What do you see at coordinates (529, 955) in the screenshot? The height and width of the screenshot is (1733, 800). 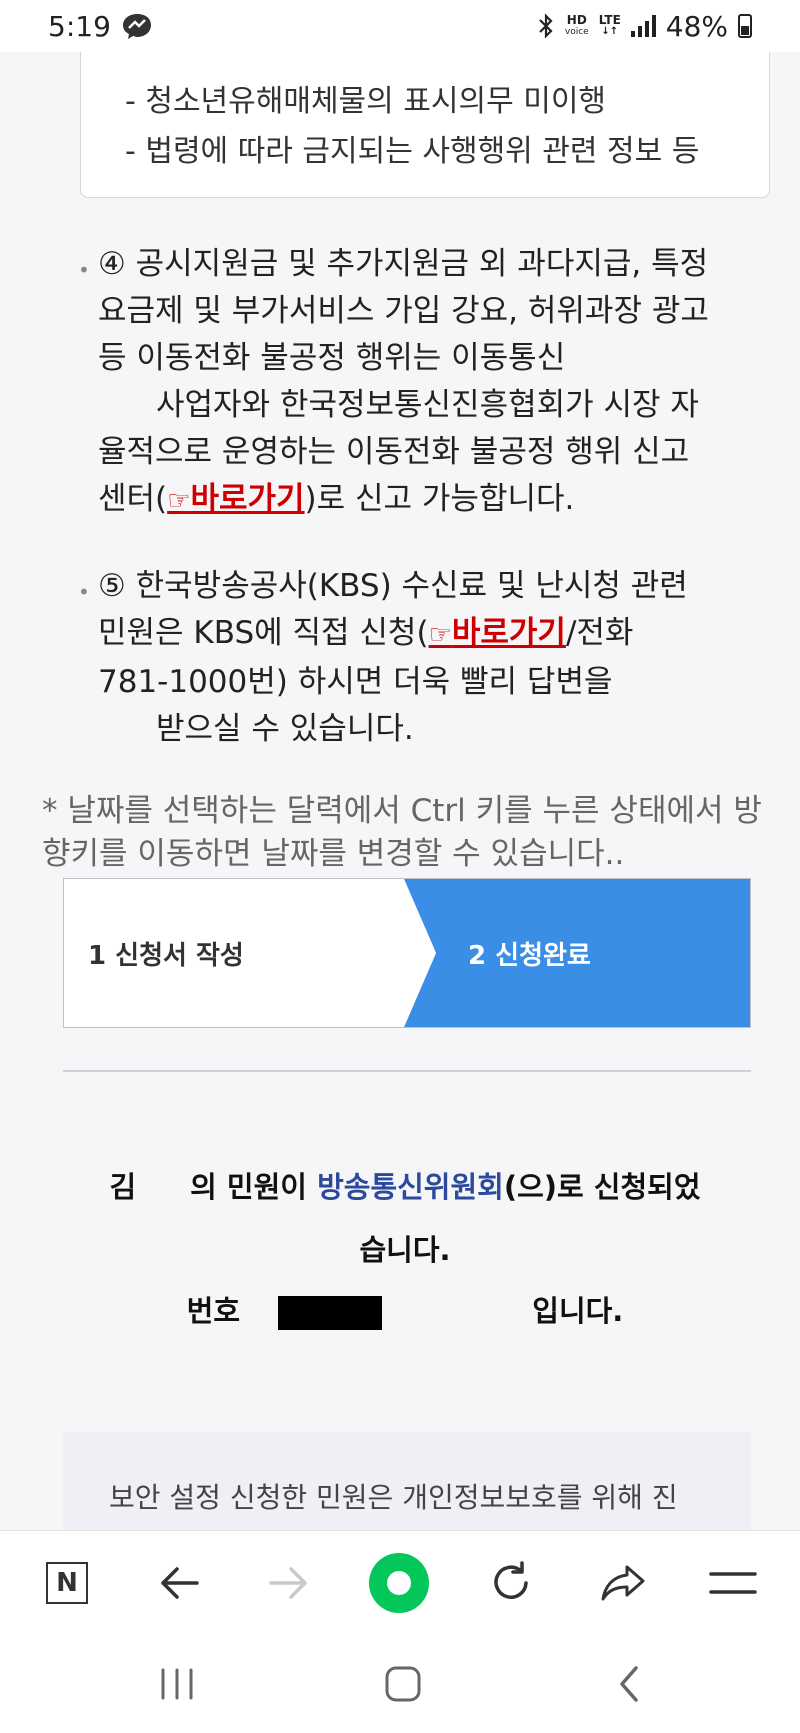 I see `step-2-complete: 2 신청완료` at bounding box center [529, 955].